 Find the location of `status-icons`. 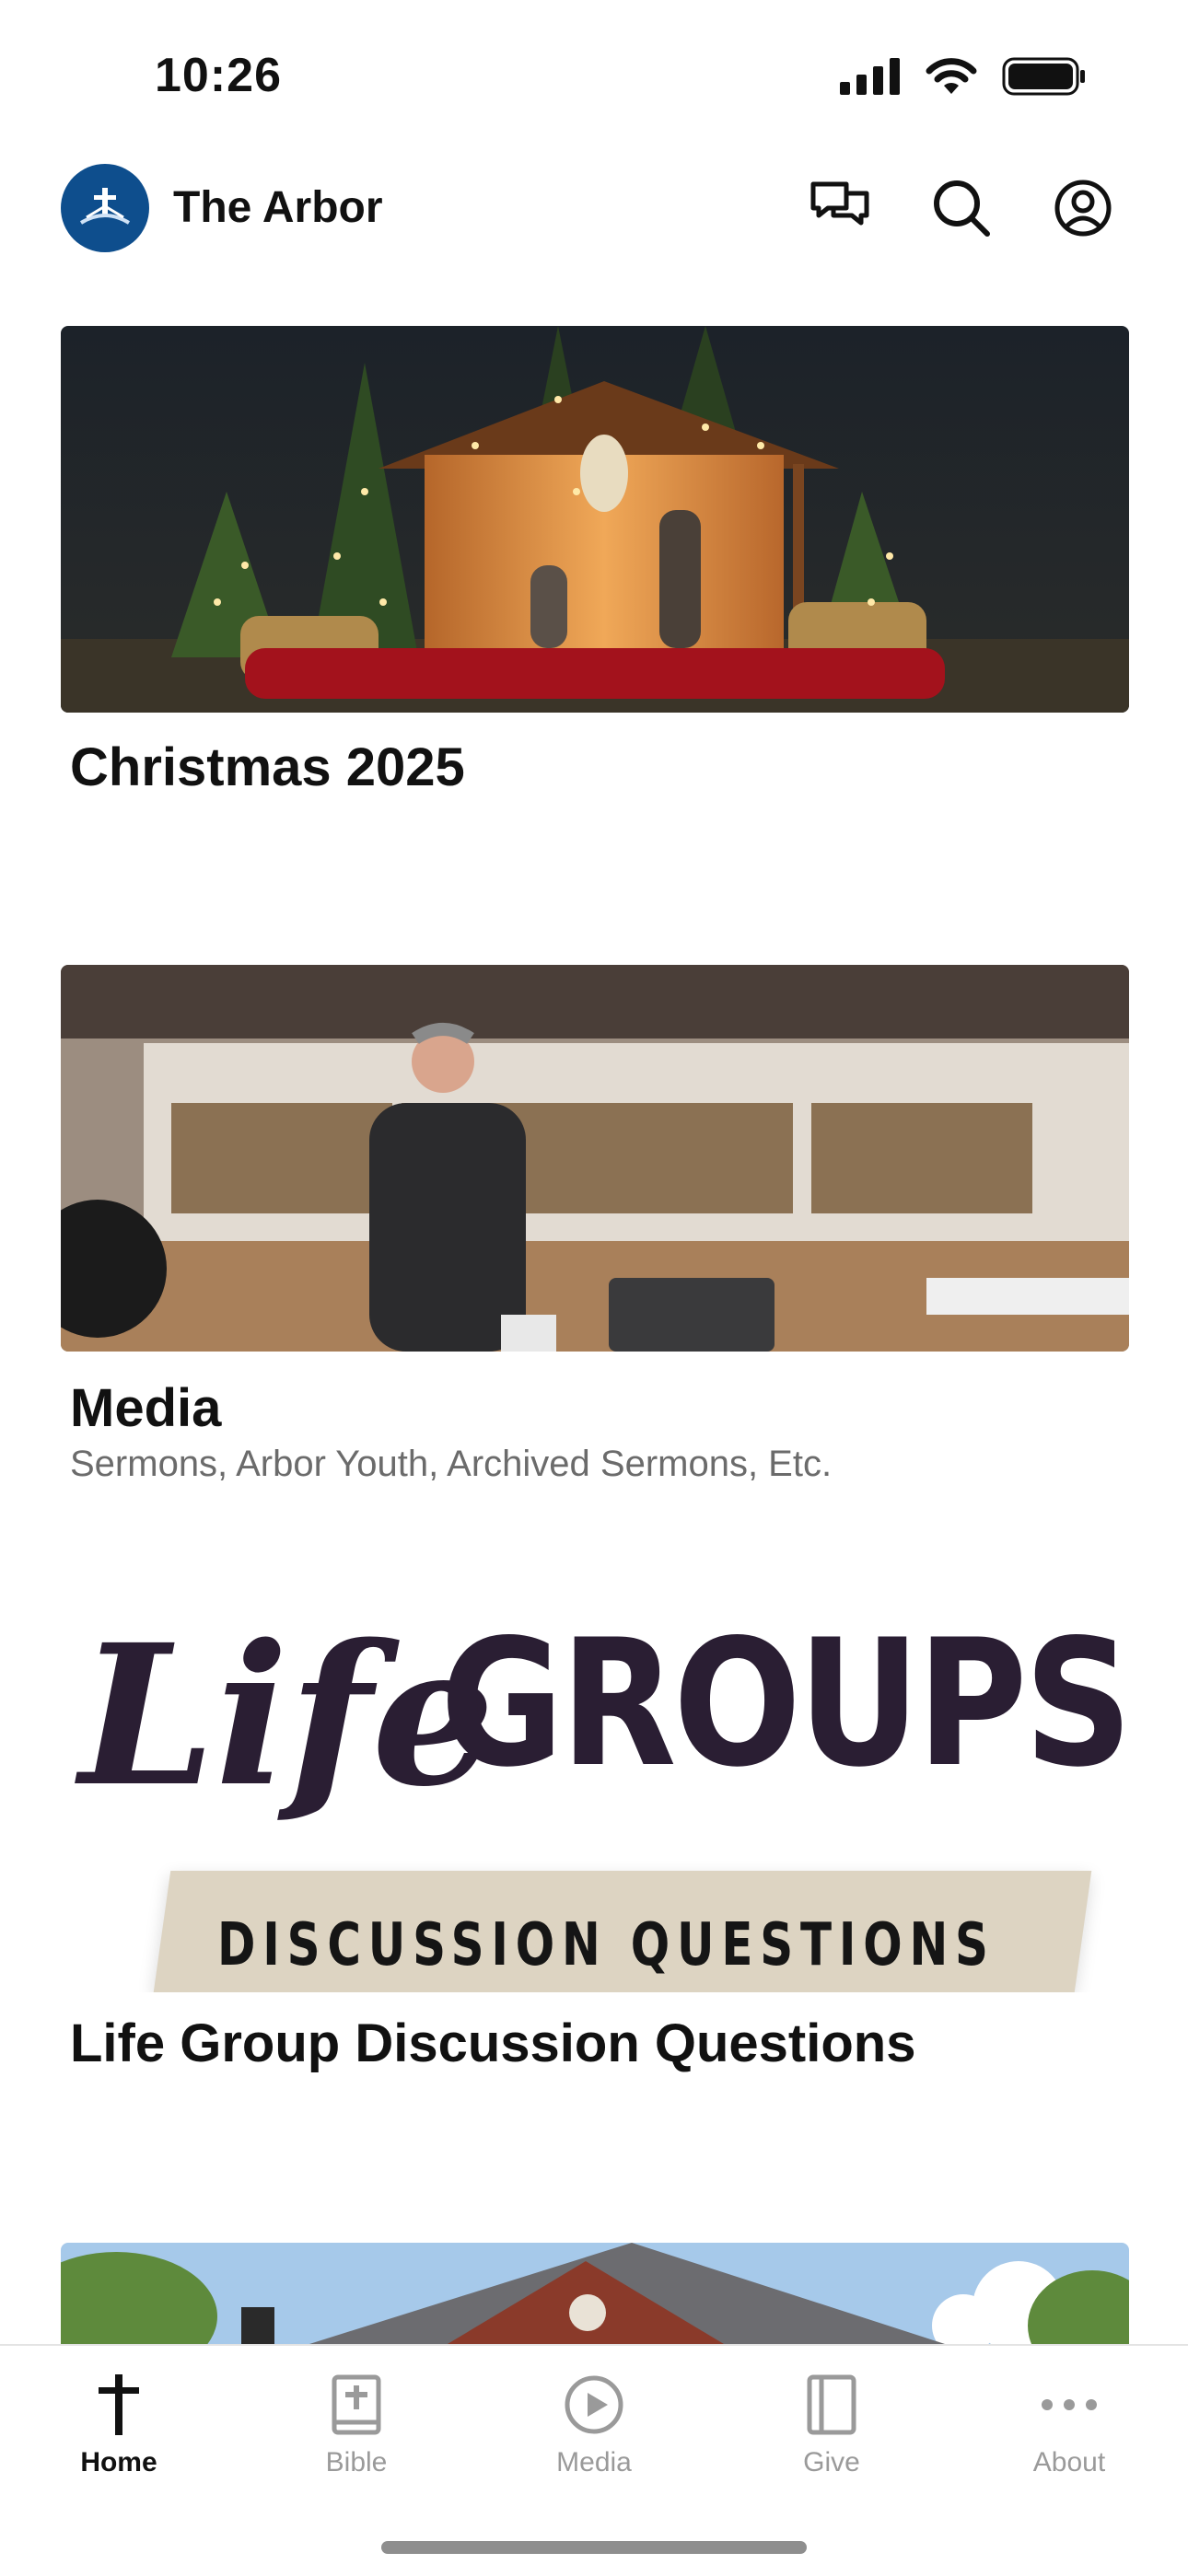

status-icons is located at coordinates (964, 76).